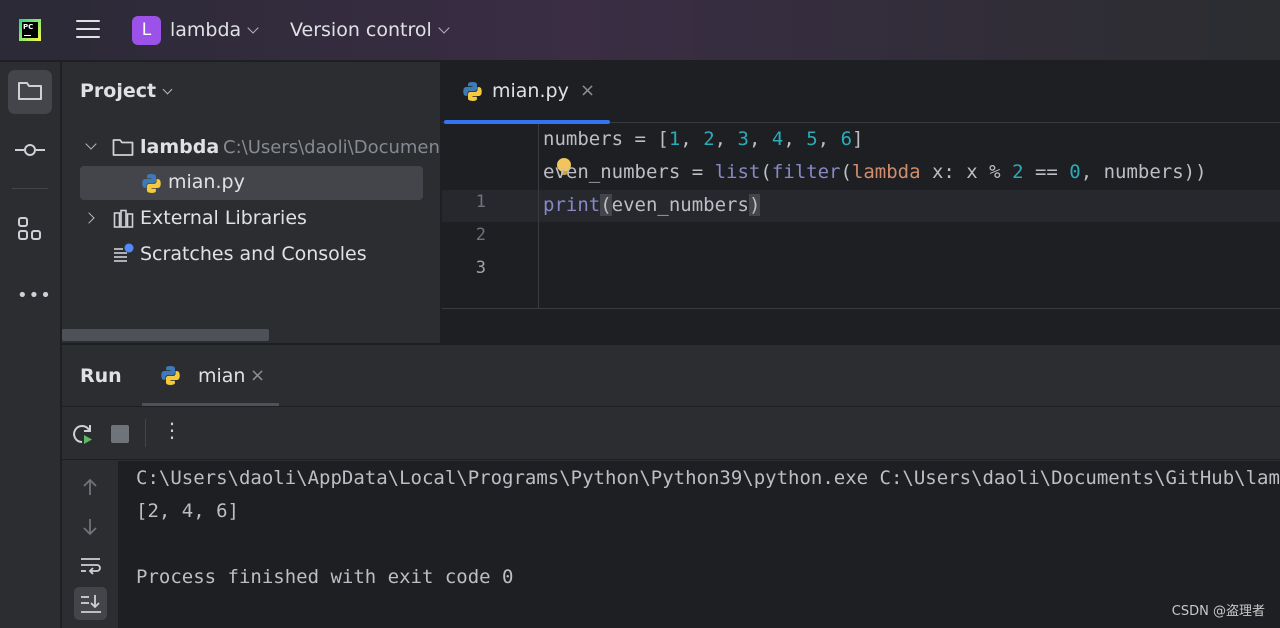 The image size is (1280, 628). I want to click on console-side-toolbar, so click(90, 544).